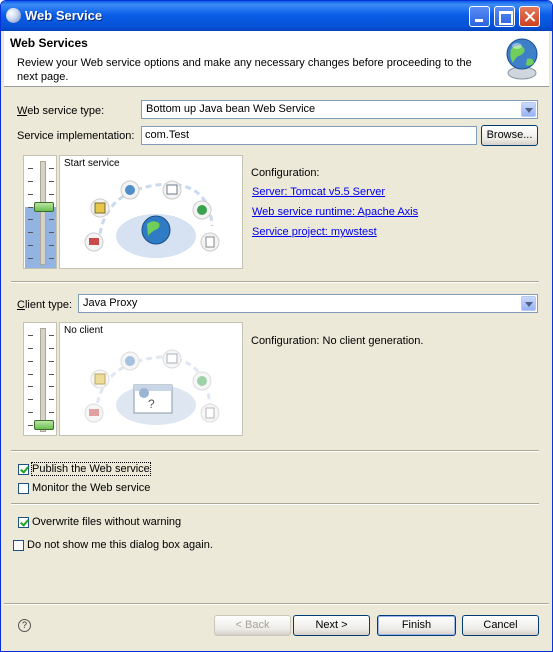 Image resolution: width=553 pixels, height=652 pixels. What do you see at coordinates (107, 522) in the screenshot?
I see `overwrite-label: Overwrite files without warning` at bounding box center [107, 522].